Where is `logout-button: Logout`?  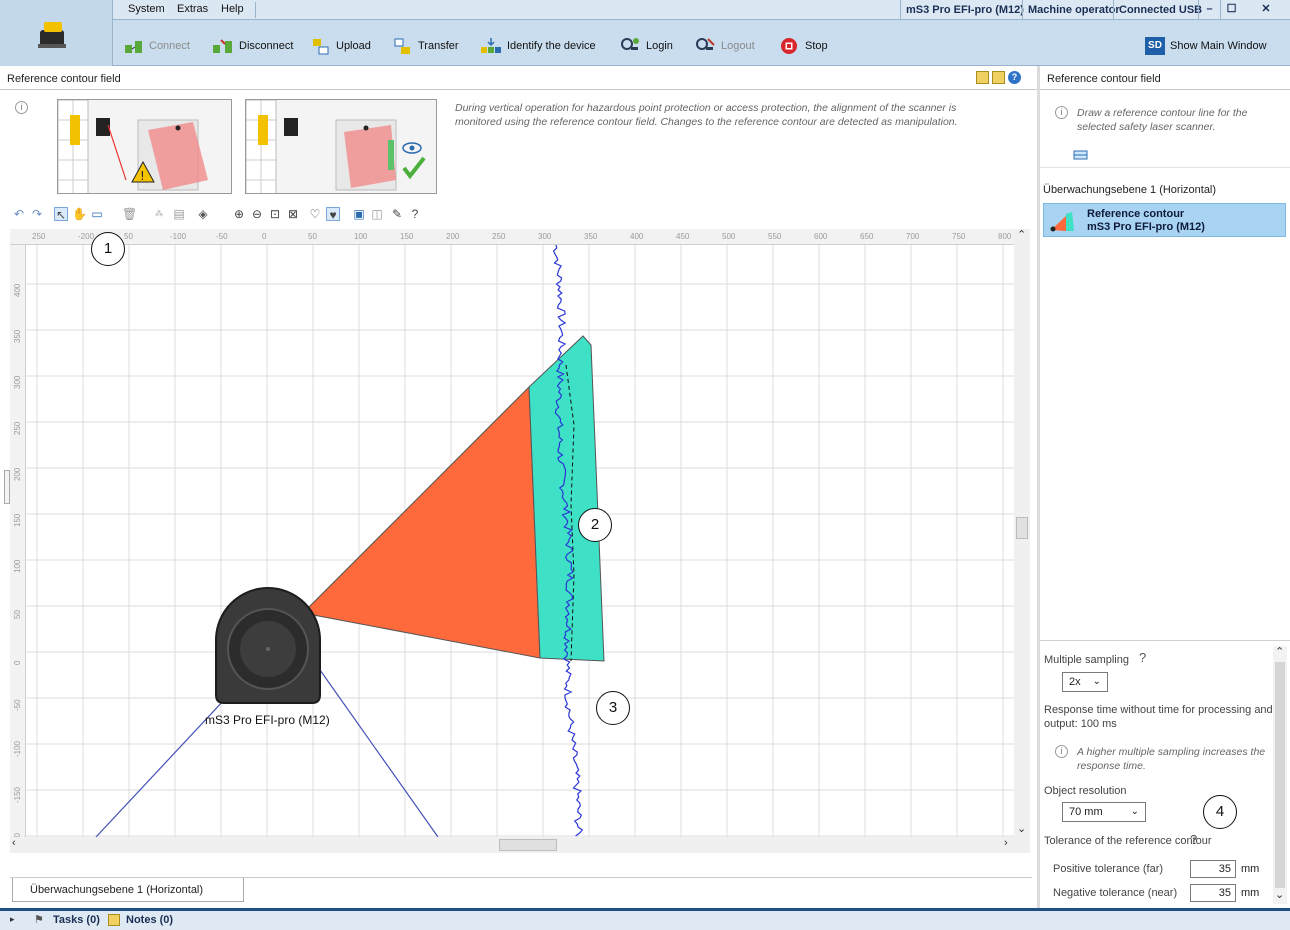 logout-button: Logout is located at coordinates (724, 46).